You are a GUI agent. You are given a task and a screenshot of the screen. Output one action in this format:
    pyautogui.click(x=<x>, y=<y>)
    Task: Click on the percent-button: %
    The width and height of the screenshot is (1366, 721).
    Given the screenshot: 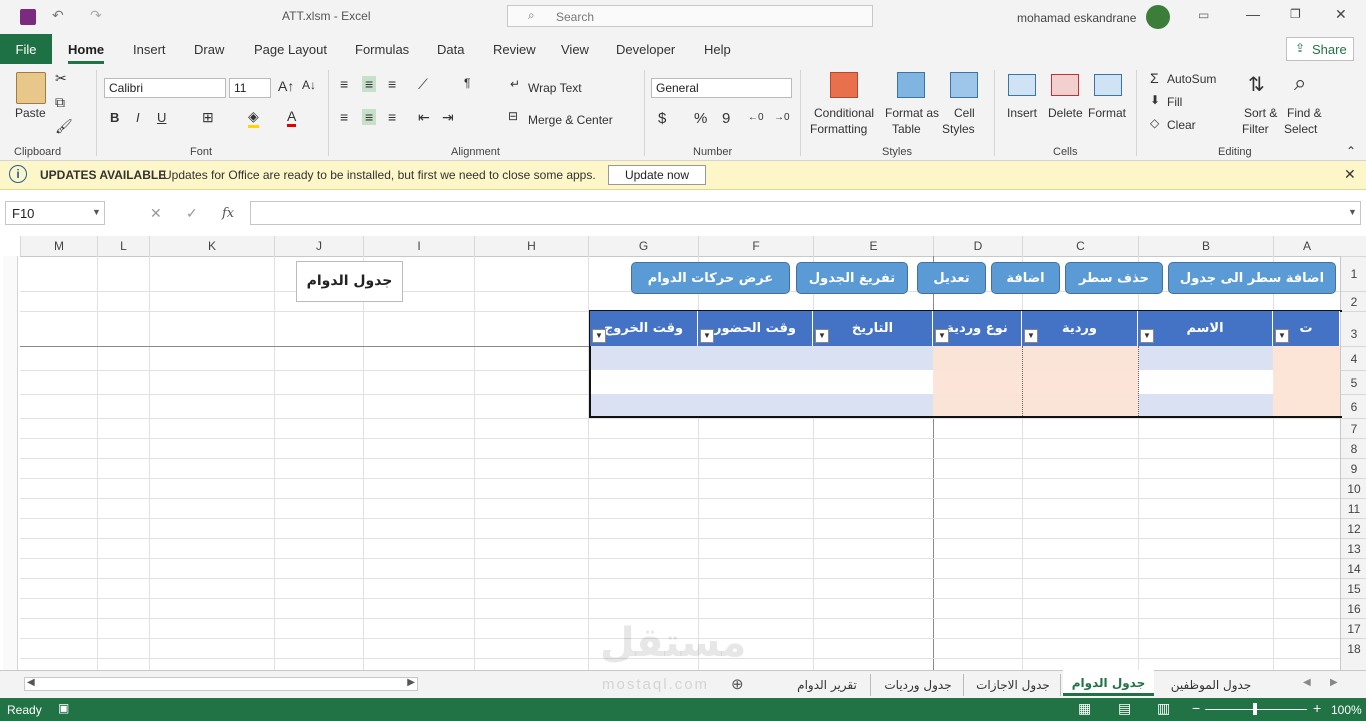 What is the action you would take?
    pyautogui.click(x=700, y=118)
    